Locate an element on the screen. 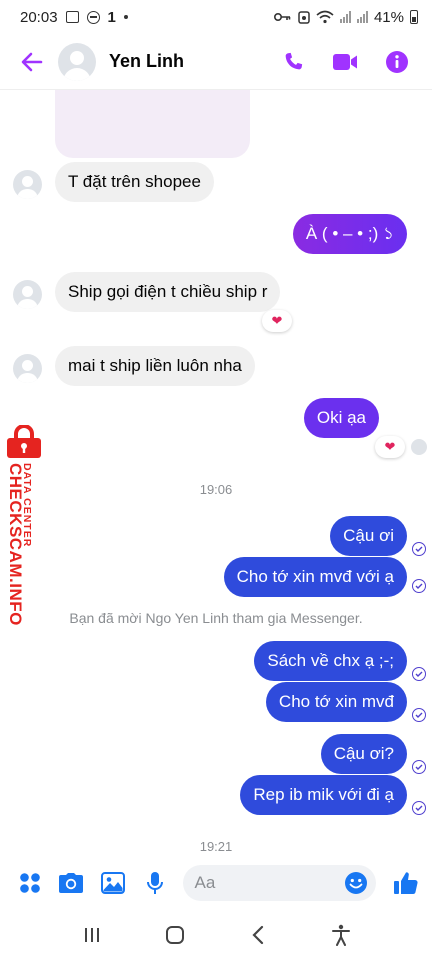 The height and width of the screenshot is (960, 432). home-icon is located at coordinates (174, 935).